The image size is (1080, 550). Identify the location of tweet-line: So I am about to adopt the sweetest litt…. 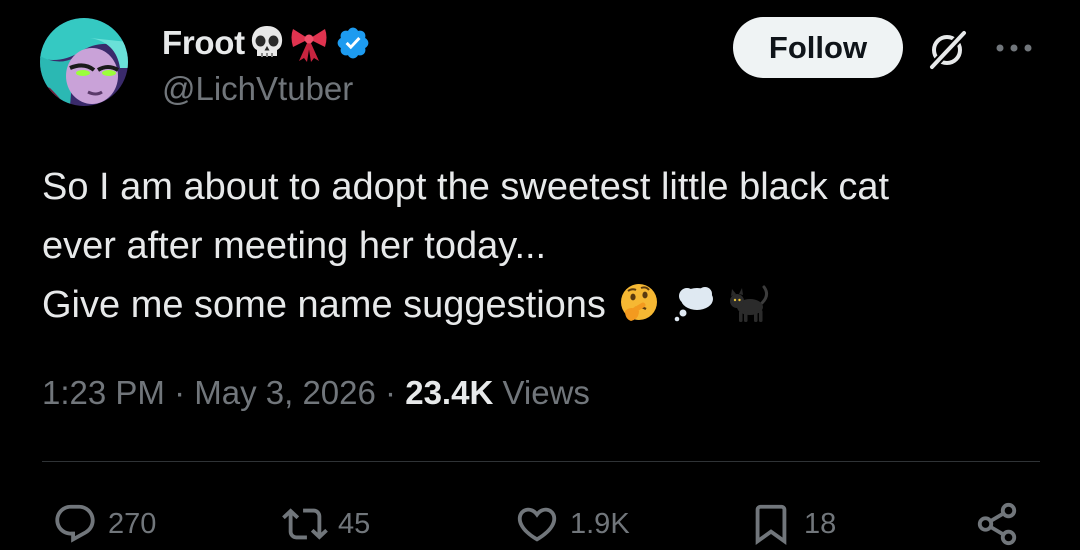
(466, 187).